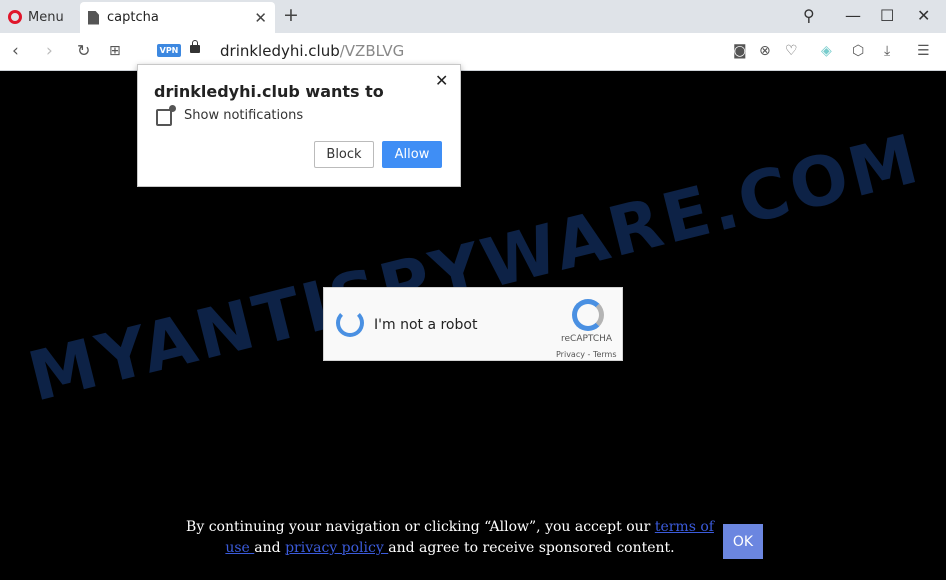 The width and height of the screenshot is (946, 580). What do you see at coordinates (743, 541) in the screenshot?
I see `ok-button: OK` at bounding box center [743, 541].